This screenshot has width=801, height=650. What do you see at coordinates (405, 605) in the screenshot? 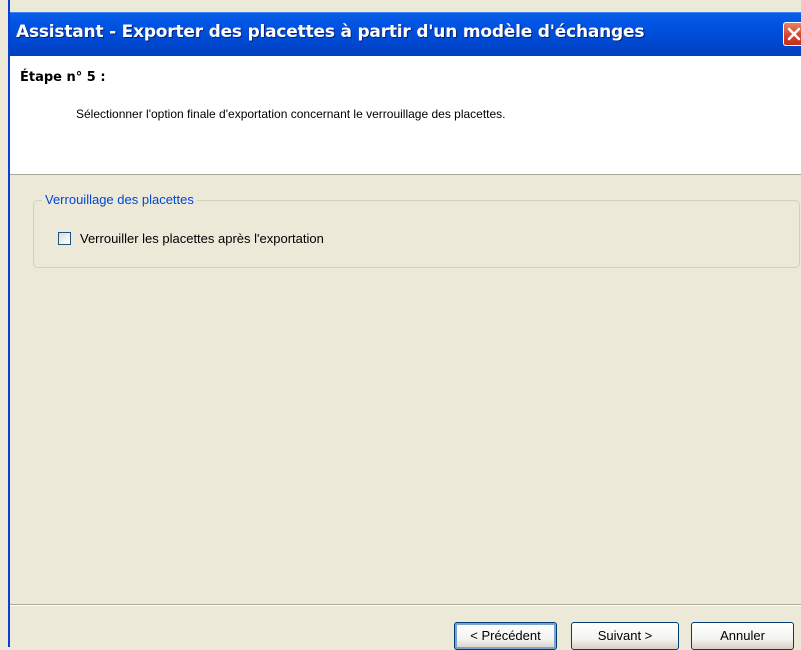
I see `footer-divider` at bounding box center [405, 605].